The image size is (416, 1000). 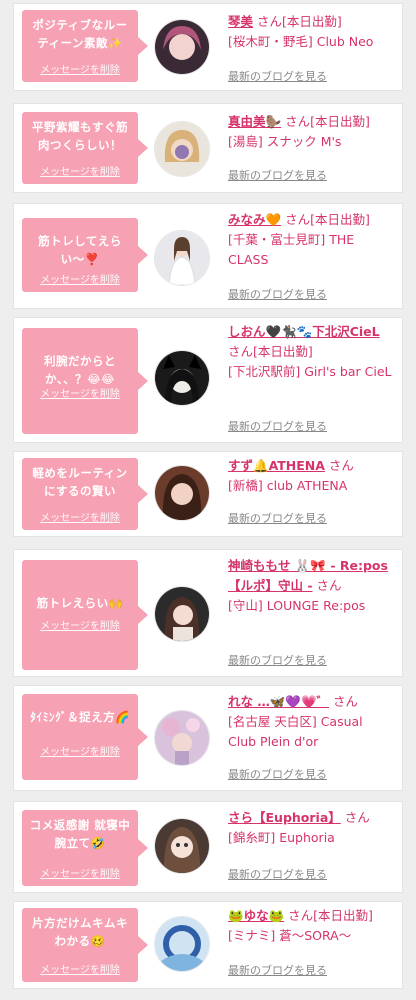 I want to click on cast-info: みなみ🧡 さん[本日出勤] [千葉・富士見町] THE CLASS, so click(x=311, y=240).